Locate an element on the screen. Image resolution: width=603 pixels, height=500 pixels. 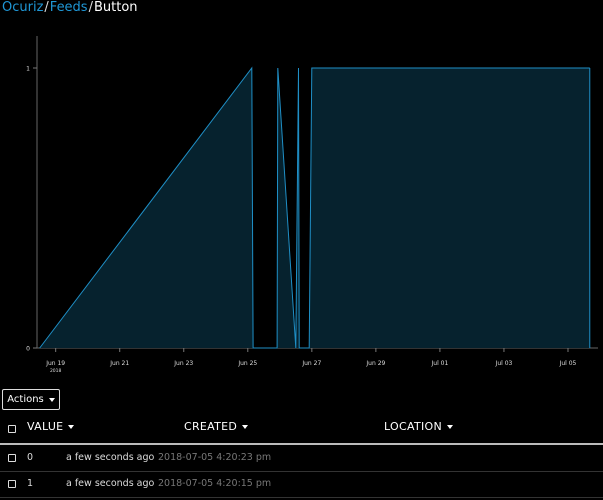
column-header-value: VALUE is located at coordinates (51, 426).